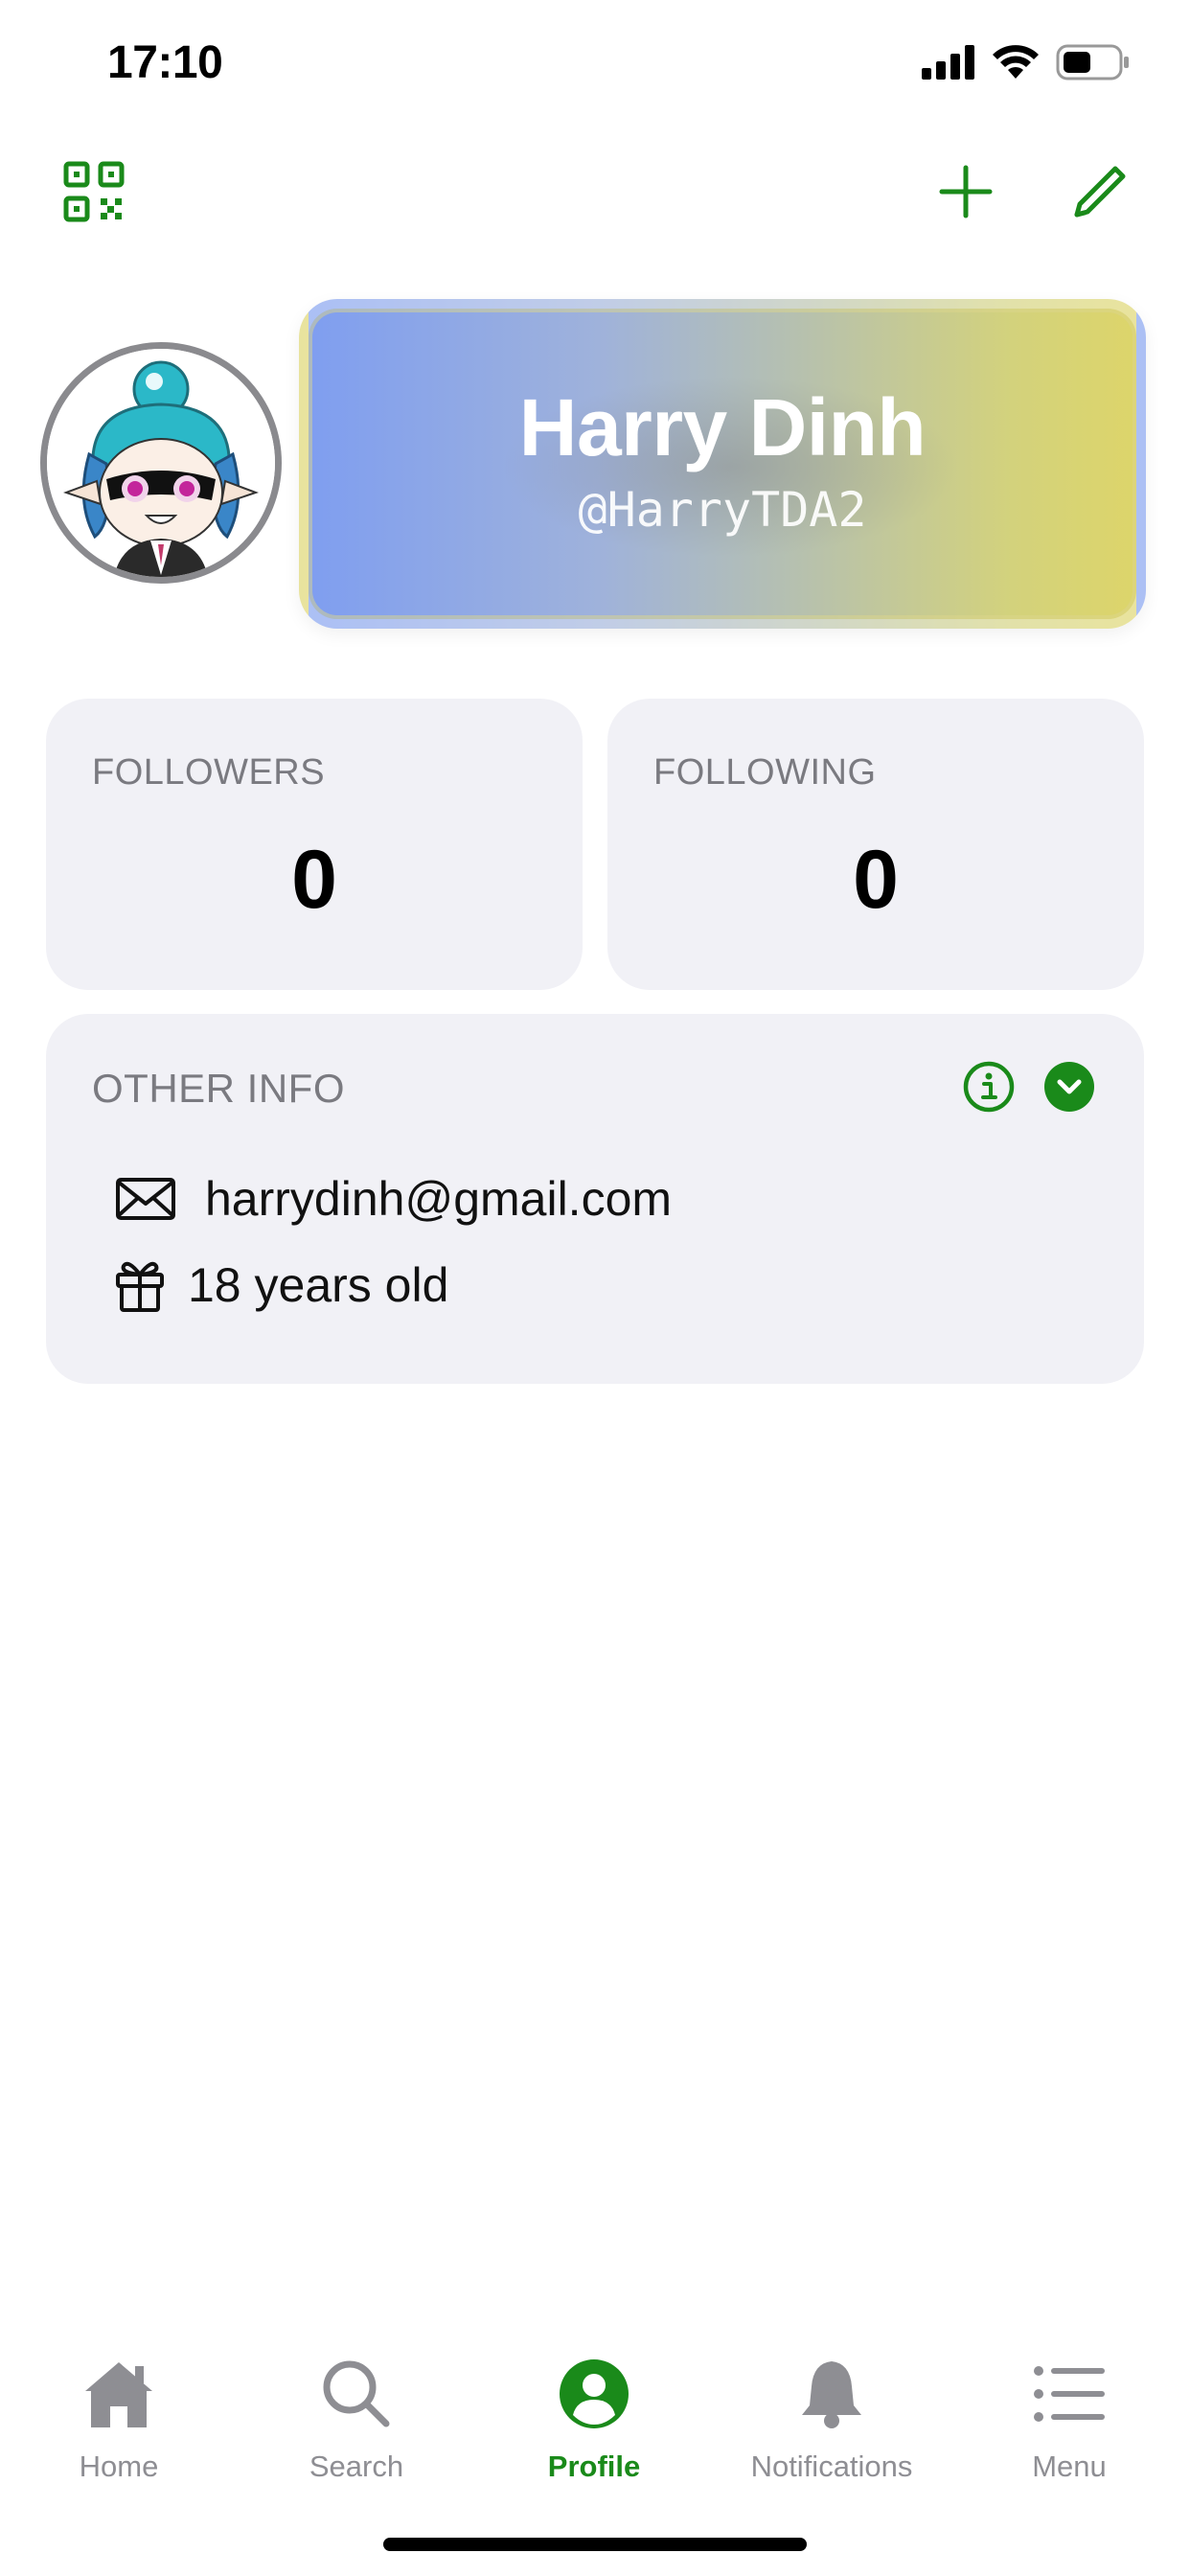  I want to click on tab-profile: Profile, so click(594, 2410).